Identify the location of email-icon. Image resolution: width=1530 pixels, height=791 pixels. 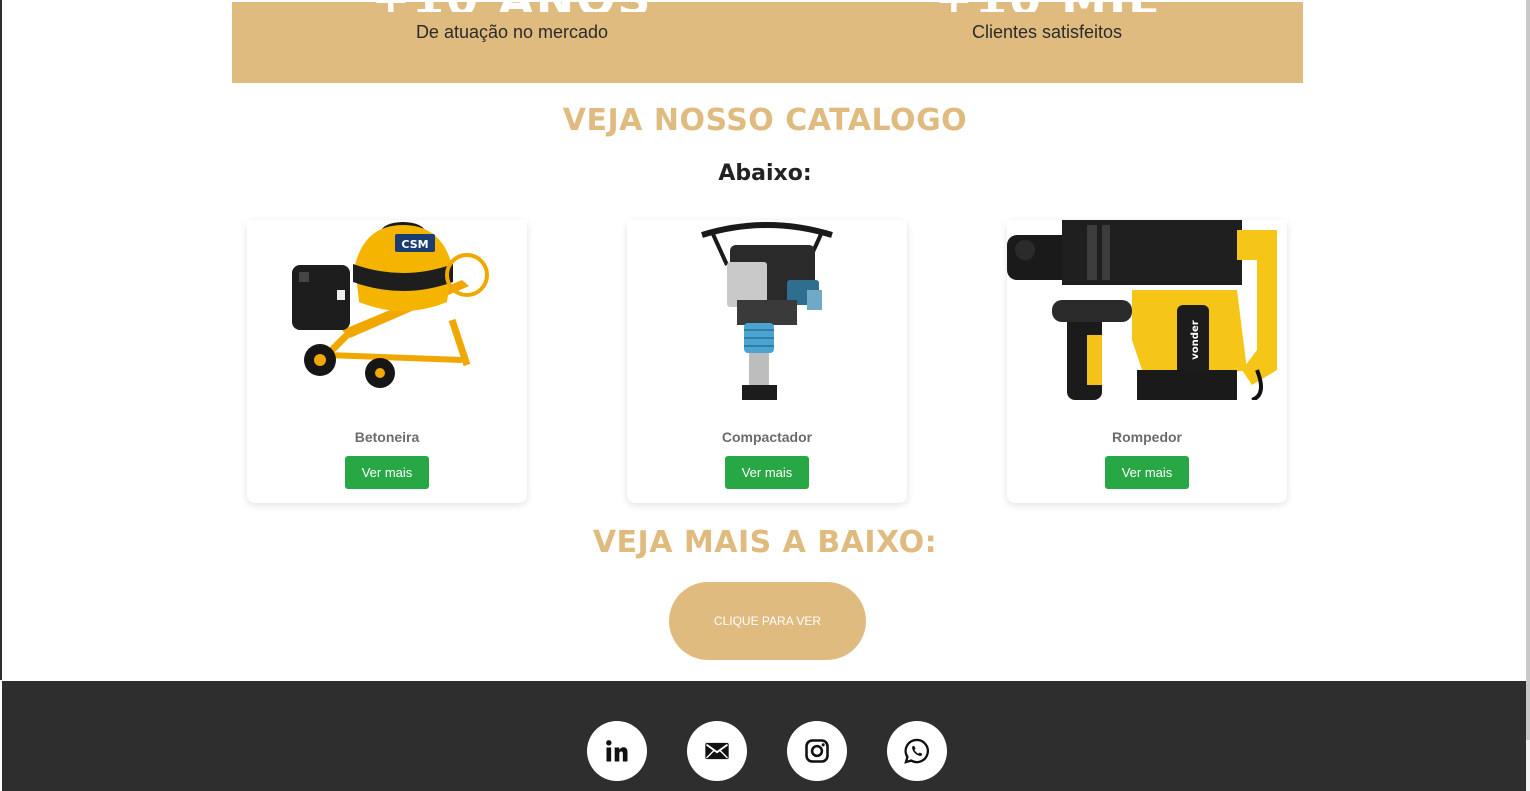
(717, 751).